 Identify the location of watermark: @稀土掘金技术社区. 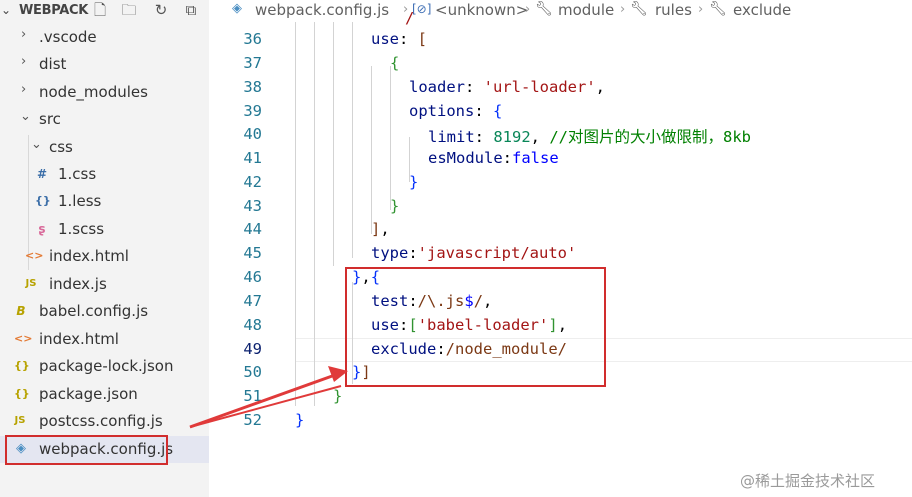
(808, 481).